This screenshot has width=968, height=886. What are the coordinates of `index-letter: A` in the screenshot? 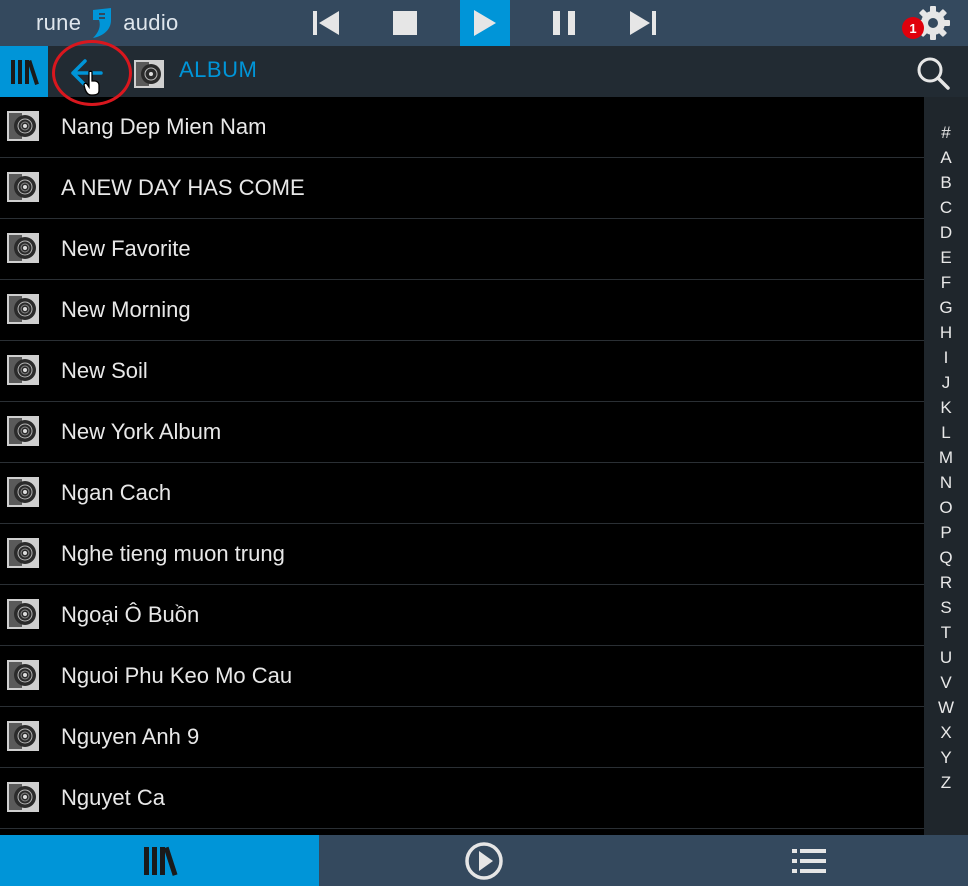 It's located at (946, 158).